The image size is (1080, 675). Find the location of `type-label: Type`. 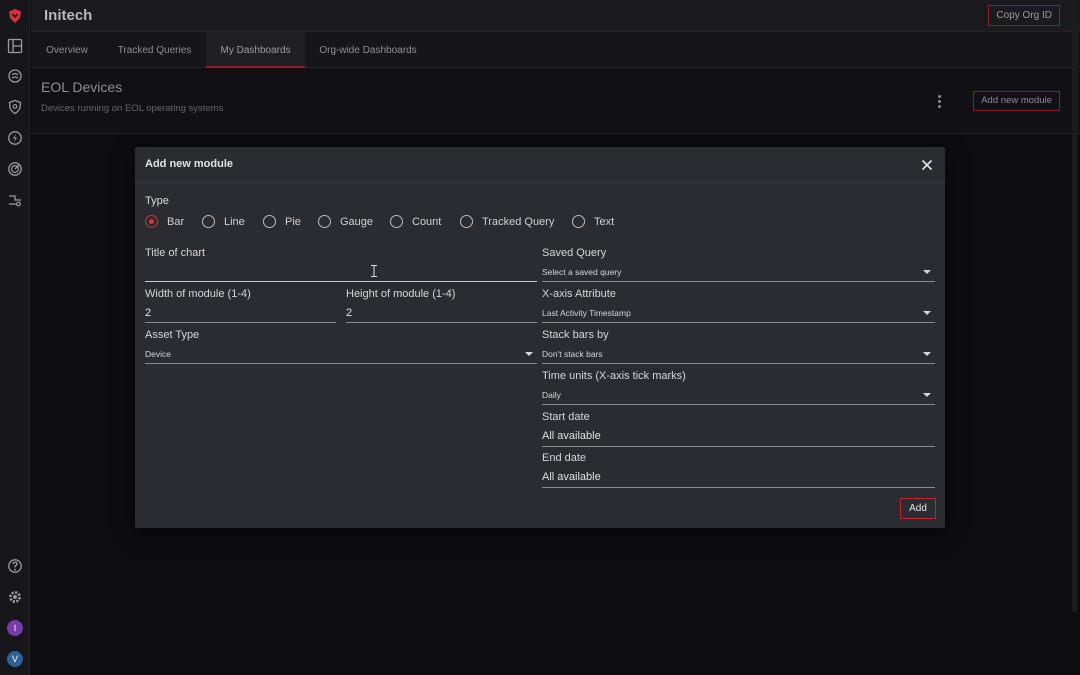

type-label: Type is located at coordinates (157, 201).